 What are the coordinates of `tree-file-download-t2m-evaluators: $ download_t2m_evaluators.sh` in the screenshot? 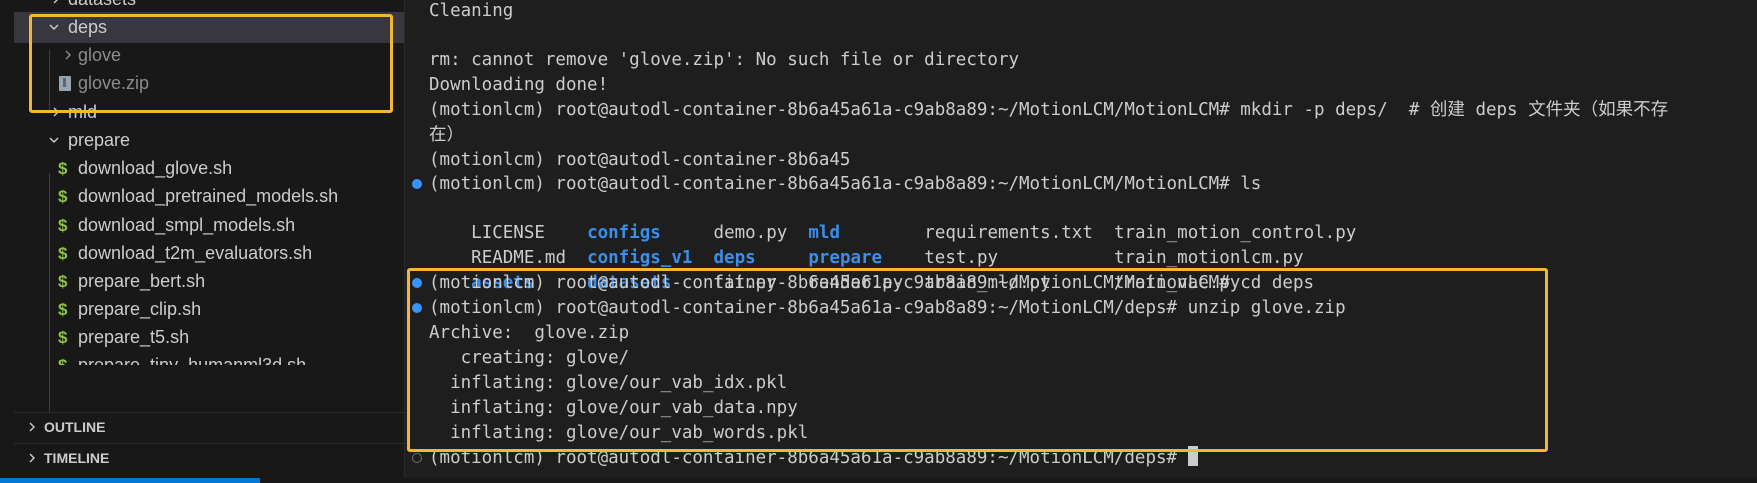 It's located at (209, 253).